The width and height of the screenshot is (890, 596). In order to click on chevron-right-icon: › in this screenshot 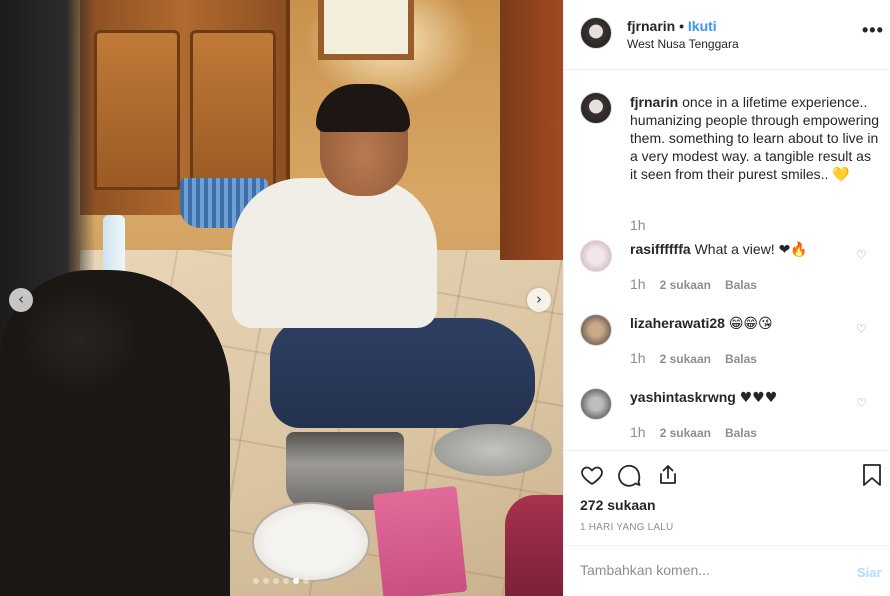, I will do `click(539, 299)`.